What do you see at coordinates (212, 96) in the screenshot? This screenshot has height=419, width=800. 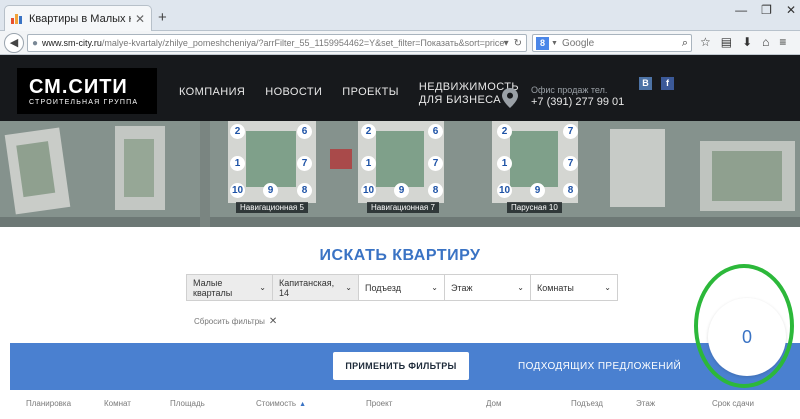 I see `menu-item-company: КОМПАНИЯ` at bounding box center [212, 96].